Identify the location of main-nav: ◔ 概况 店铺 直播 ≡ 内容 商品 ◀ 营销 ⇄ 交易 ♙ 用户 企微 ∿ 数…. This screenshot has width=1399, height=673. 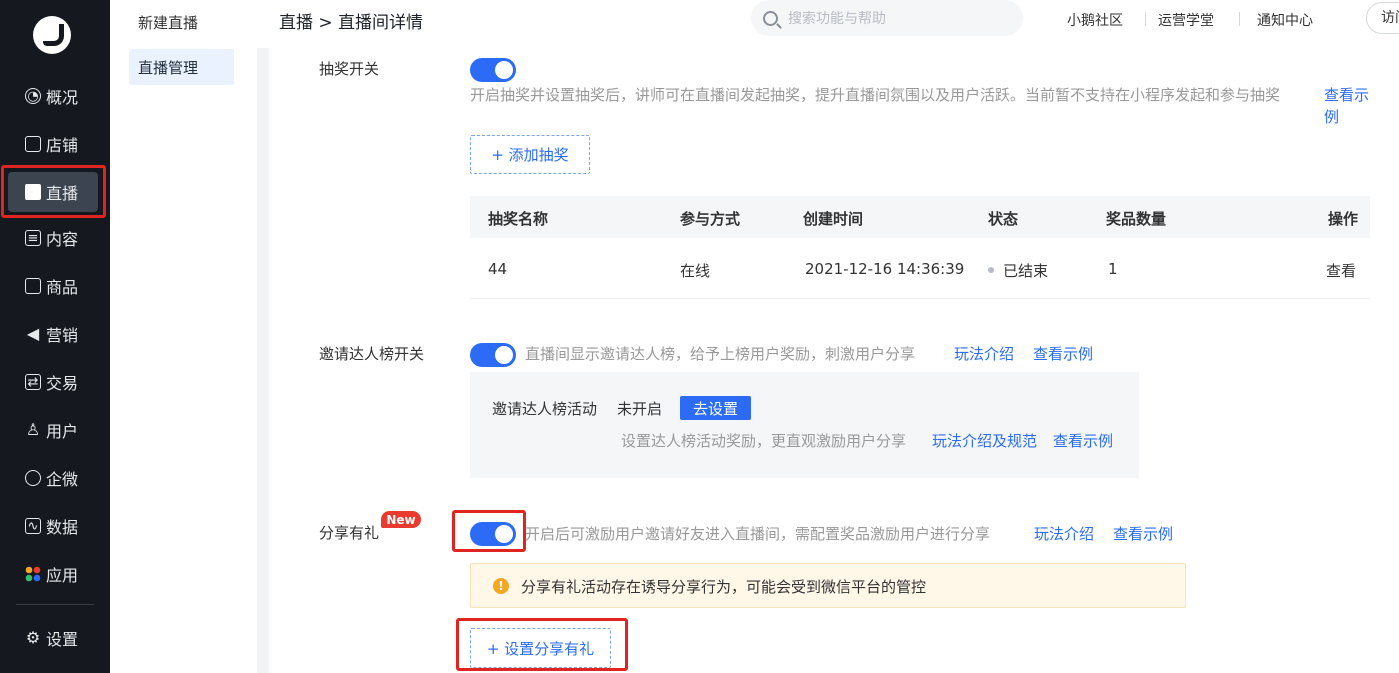
(55, 336).